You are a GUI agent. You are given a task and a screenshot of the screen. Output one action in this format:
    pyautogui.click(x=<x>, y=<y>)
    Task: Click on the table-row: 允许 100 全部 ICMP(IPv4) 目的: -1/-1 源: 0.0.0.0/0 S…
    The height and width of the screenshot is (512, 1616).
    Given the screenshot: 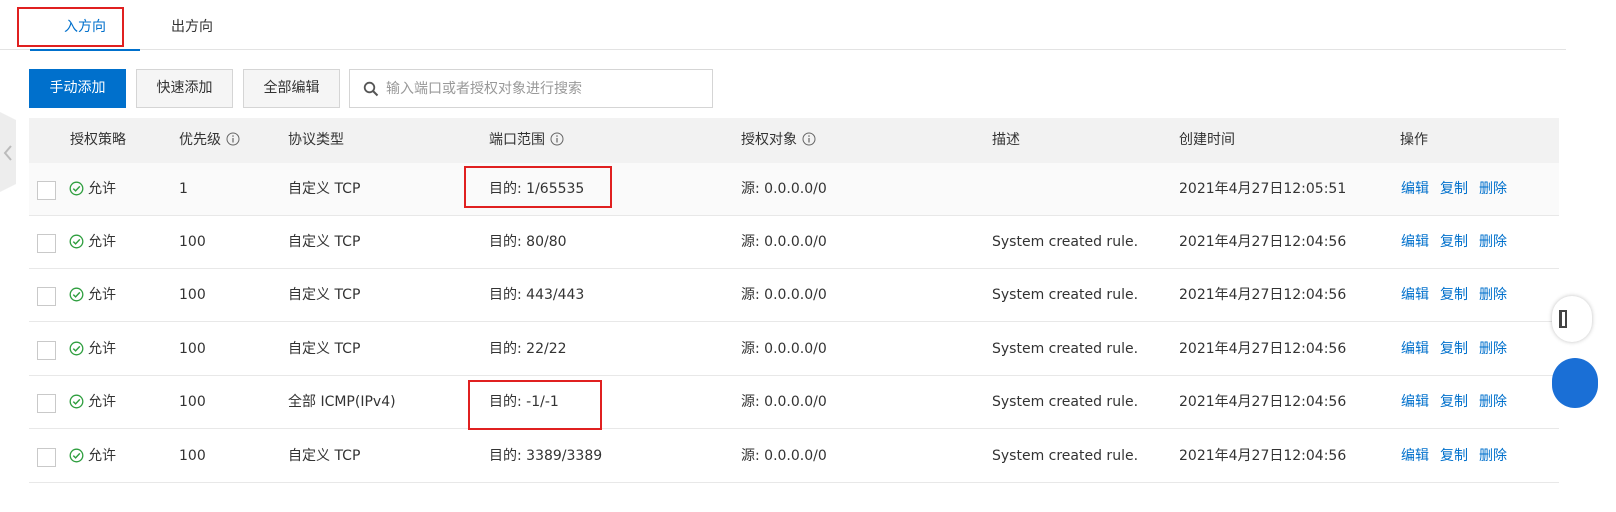 What is the action you would take?
    pyautogui.click(x=794, y=402)
    